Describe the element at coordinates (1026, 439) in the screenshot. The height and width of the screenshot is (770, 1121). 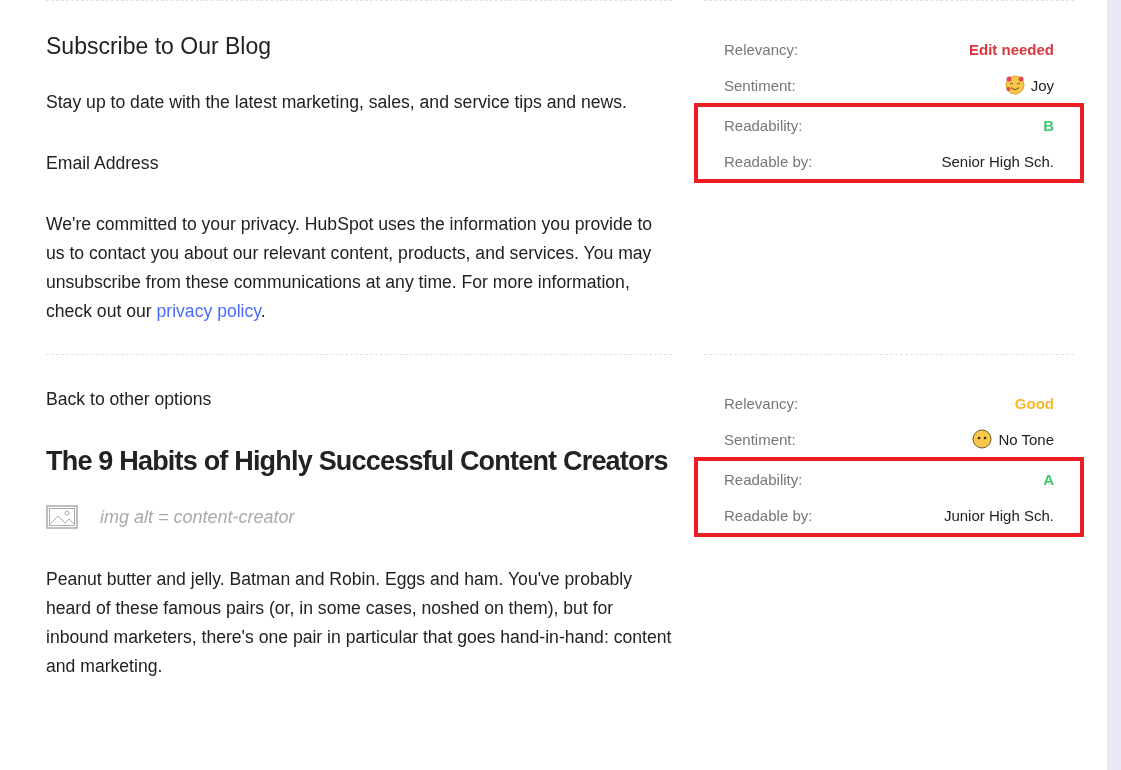
I see `metric-value: No Tone` at that location.